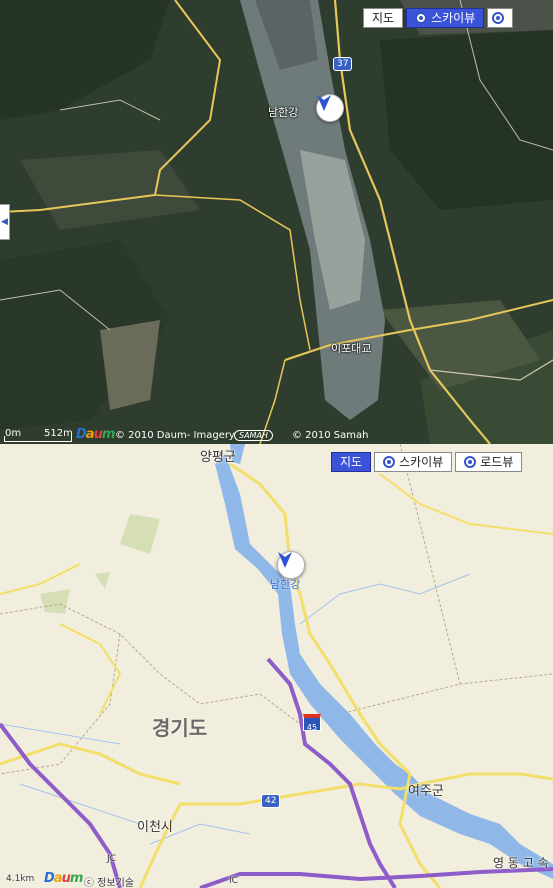 Image resolution: width=553 pixels, height=888 pixels. Describe the element at coordinates (312, 723) in the screenshot. I see `highway-45-badge: 45` at that location.